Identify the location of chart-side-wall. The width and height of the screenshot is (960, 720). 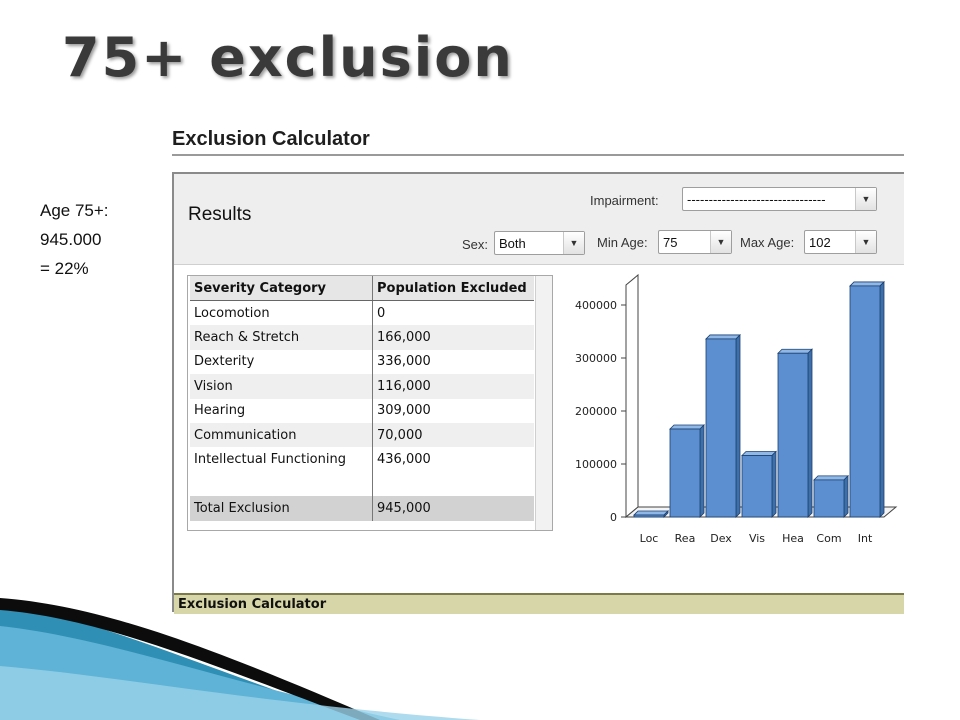
(632, 396).